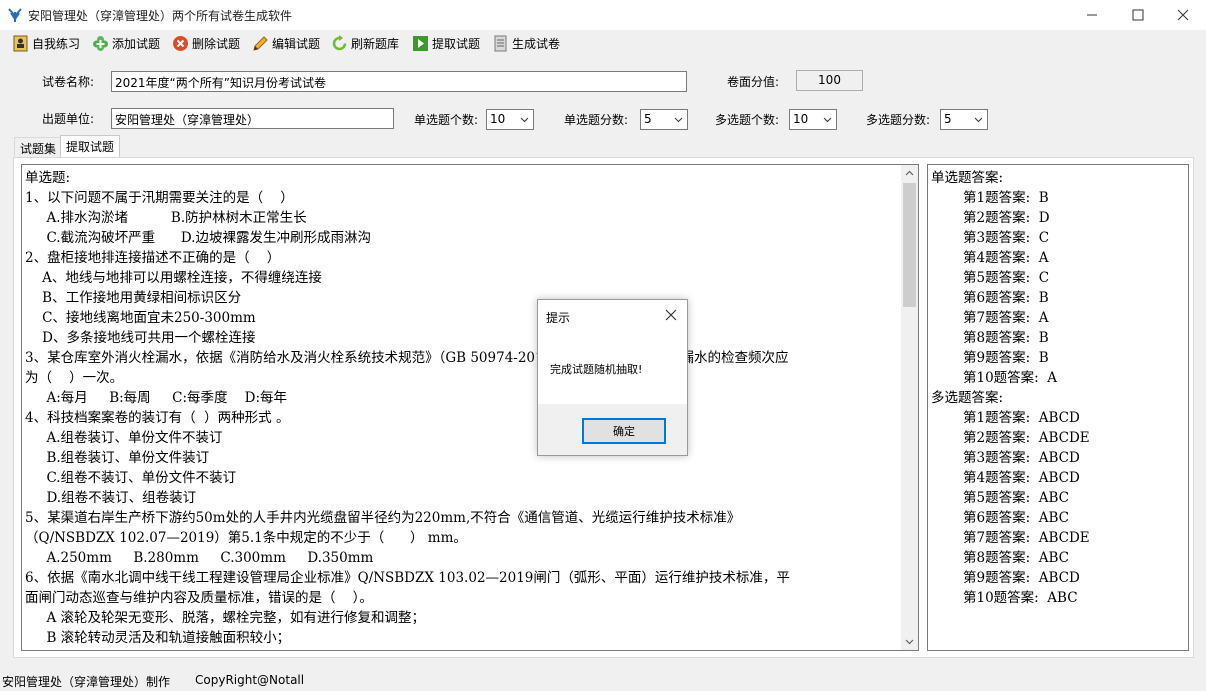 This screenshot has width=1206, height=691. I want to click on delete-question-button: 删除试题, so click(206, 43).